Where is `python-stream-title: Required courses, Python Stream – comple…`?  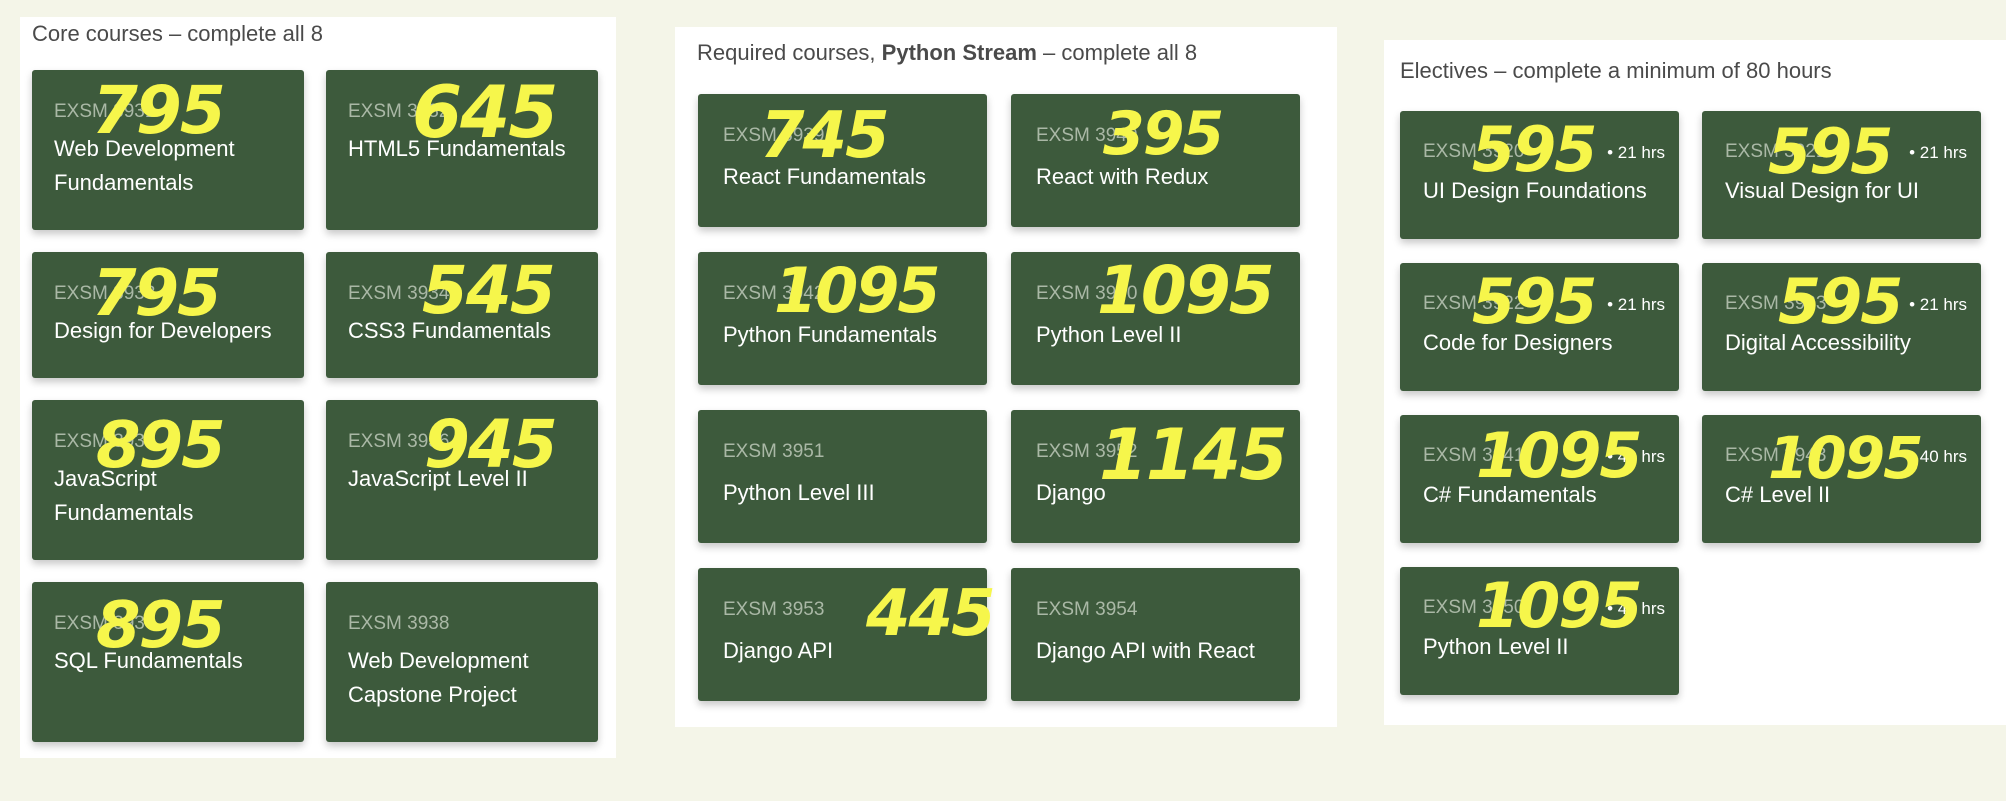 python-stream-title: Required courses, Python Stream – comple… is located at coordinates (947, 53).